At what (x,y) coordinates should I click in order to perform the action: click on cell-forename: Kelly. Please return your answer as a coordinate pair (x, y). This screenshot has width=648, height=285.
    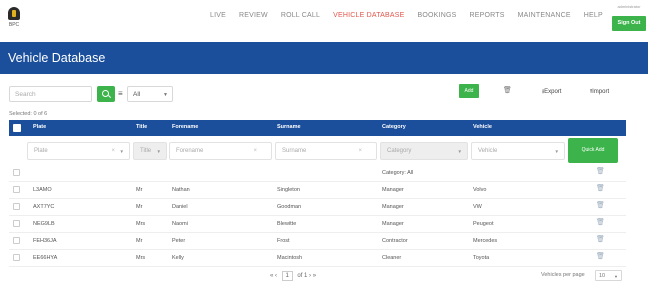
    Looking at the image, I should click on (178, 258).